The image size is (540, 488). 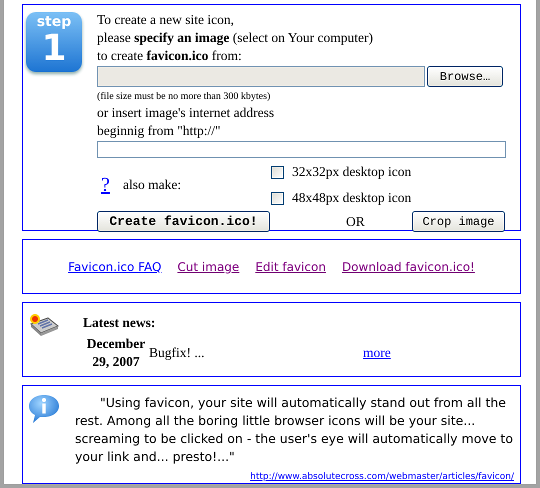 What do you see at coordinates (235, 38) in the screenshot?
I see `instruction-text: please specify an image (select on Your computer)` at bounding box center [235, 38].